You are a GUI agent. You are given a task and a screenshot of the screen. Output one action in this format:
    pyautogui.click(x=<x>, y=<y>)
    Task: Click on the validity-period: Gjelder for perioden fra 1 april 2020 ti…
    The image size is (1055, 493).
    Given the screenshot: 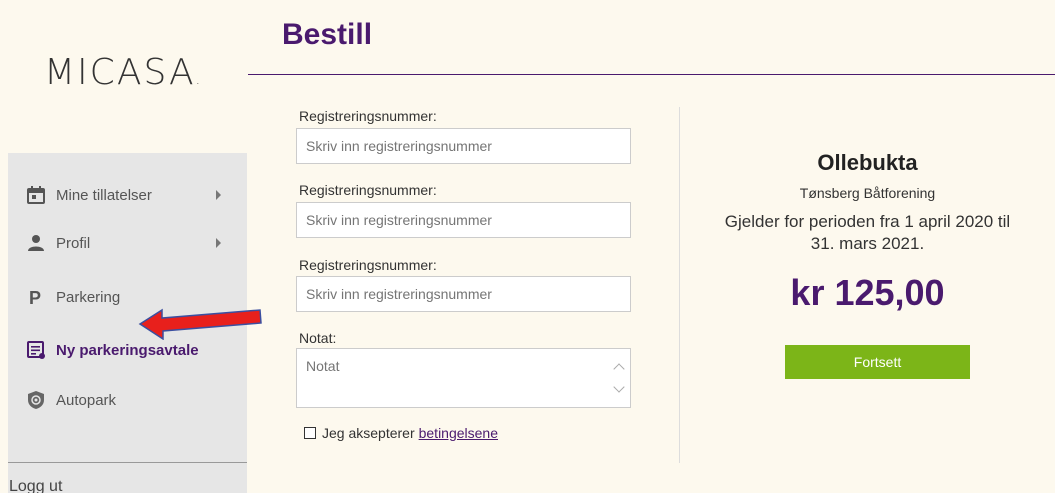 What is the action you would take?
    pyautogui.click(x=862, y=233)
    